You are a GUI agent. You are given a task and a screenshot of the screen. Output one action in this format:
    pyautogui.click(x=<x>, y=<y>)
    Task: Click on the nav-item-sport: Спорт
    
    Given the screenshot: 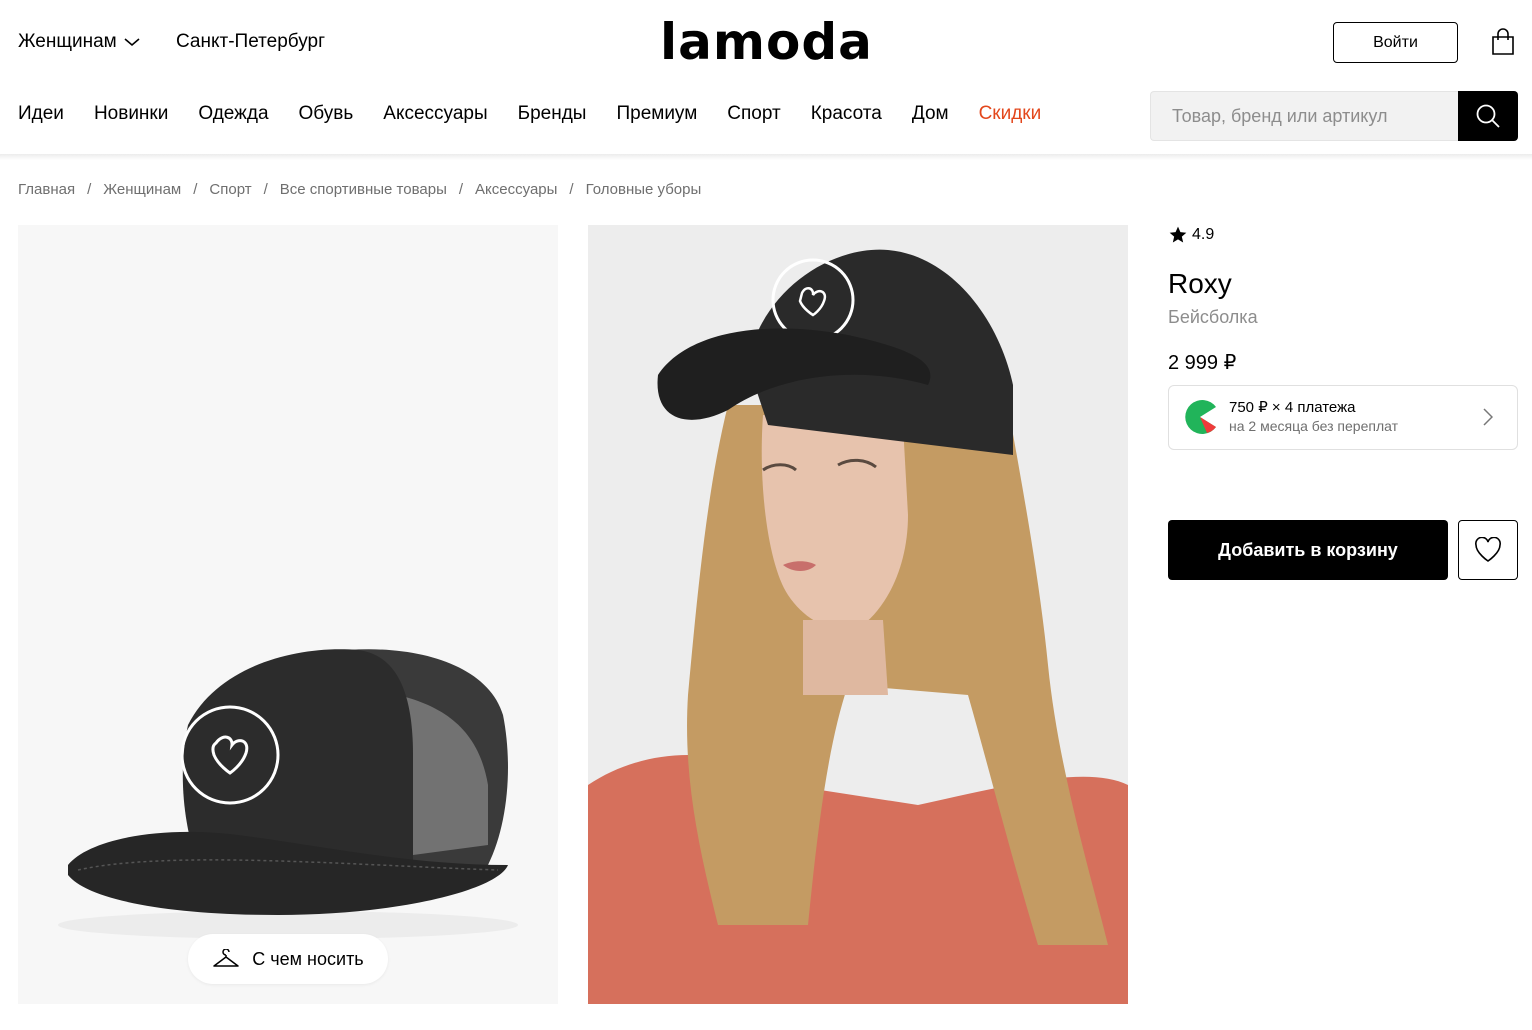 What is the action you would take?
    pyautogui.click(x=753, y=114)
    